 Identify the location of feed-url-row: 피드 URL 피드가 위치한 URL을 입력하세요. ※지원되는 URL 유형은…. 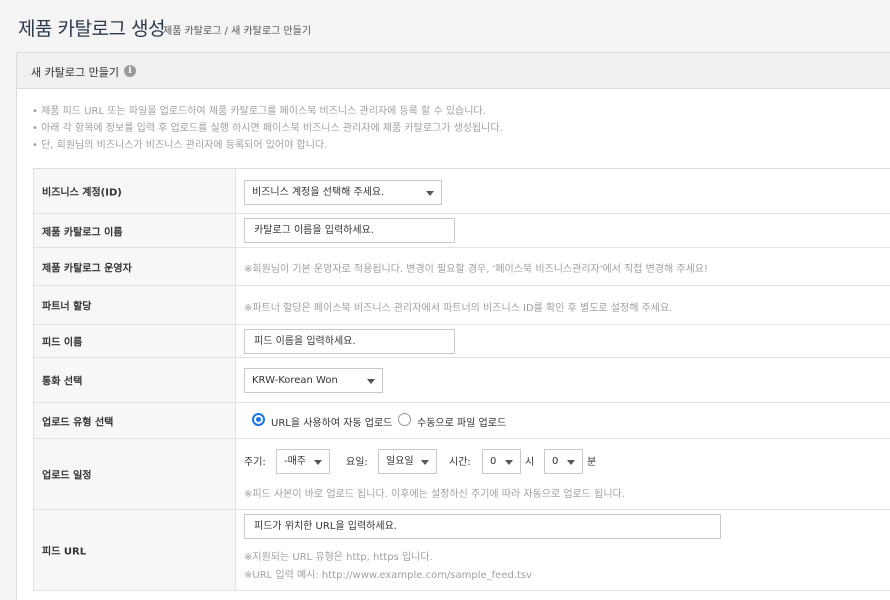
(461, 550).